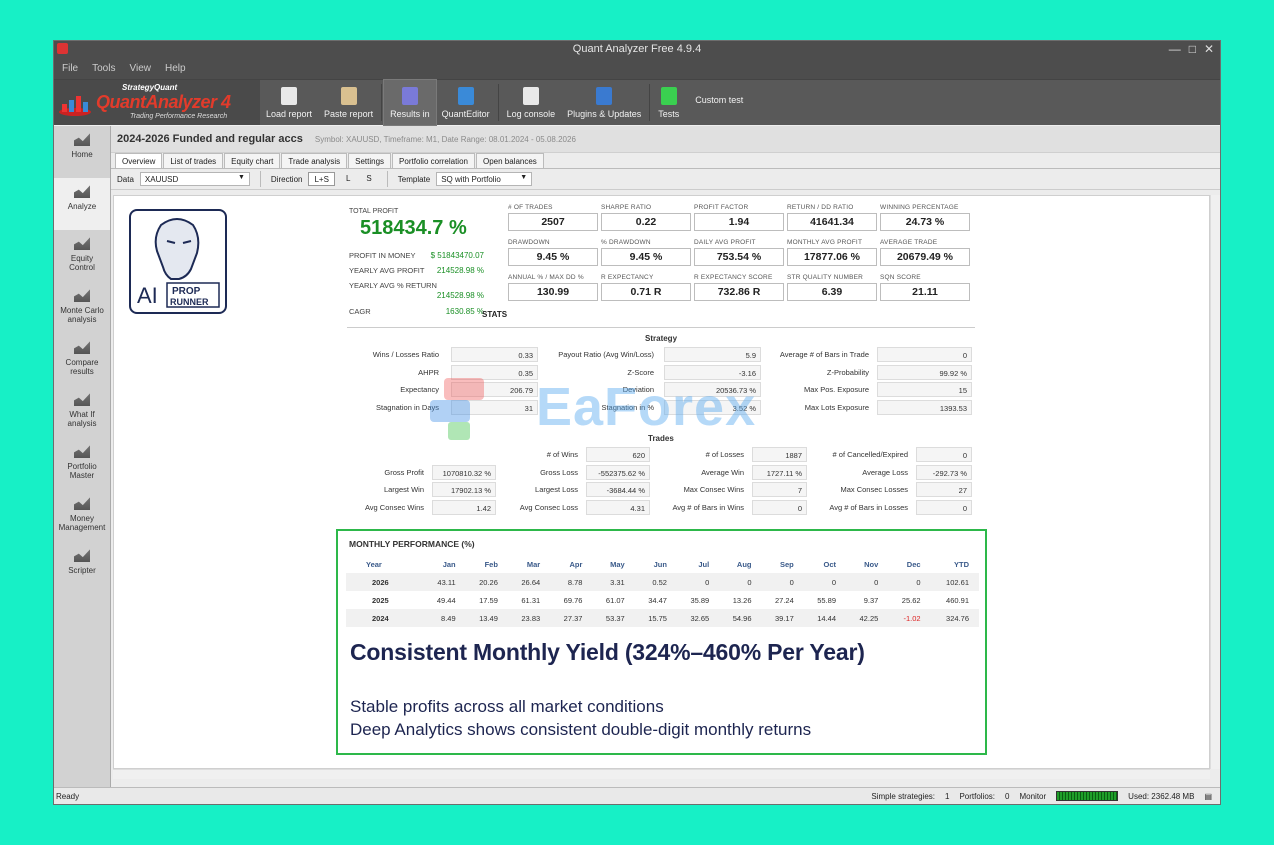  What do you see at coordinates (368, 179) in the screenshot?
I see `direction-s-button: S` at bounding box center [368, 179].